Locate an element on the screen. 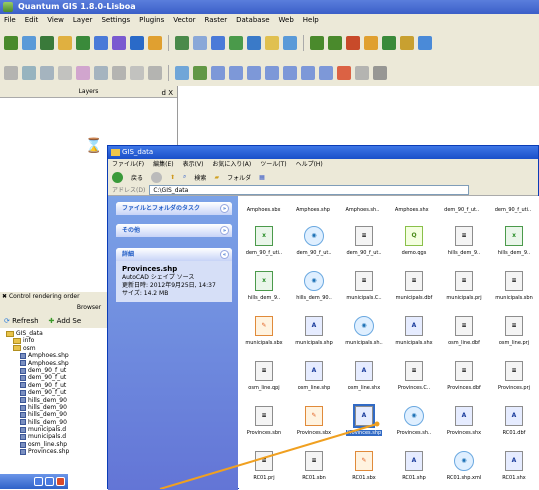 The image size is (539, 490). file-item: ◉ hills_dem_90.. is located at coordinates (314, 287).